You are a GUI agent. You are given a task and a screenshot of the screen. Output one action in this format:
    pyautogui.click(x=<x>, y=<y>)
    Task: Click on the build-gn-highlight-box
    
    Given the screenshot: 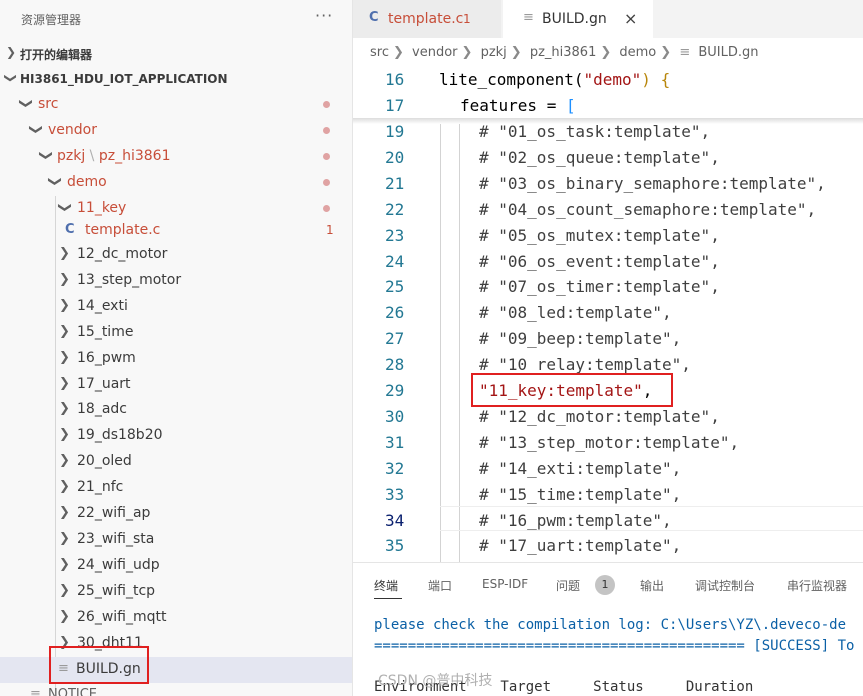 What is the action you would take?
    pyautogui.click(x=99, y=665)
    